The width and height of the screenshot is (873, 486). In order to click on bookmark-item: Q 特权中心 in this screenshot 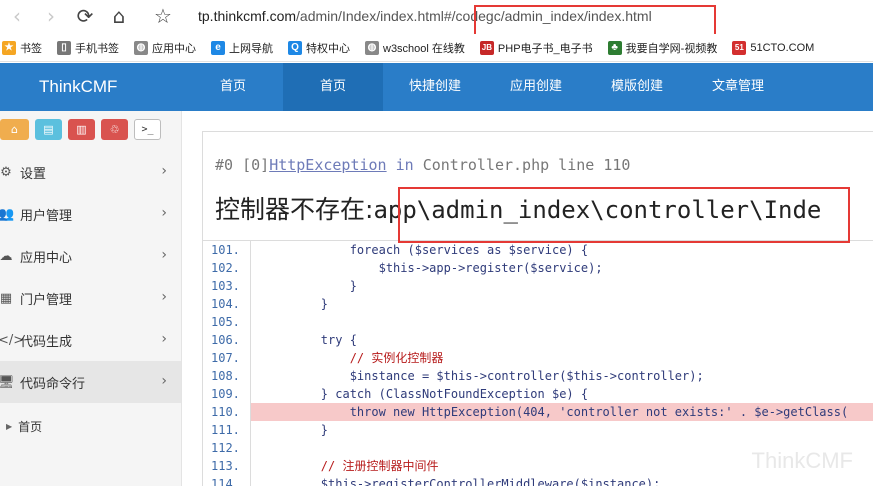, I will do `click(319, 48)`.